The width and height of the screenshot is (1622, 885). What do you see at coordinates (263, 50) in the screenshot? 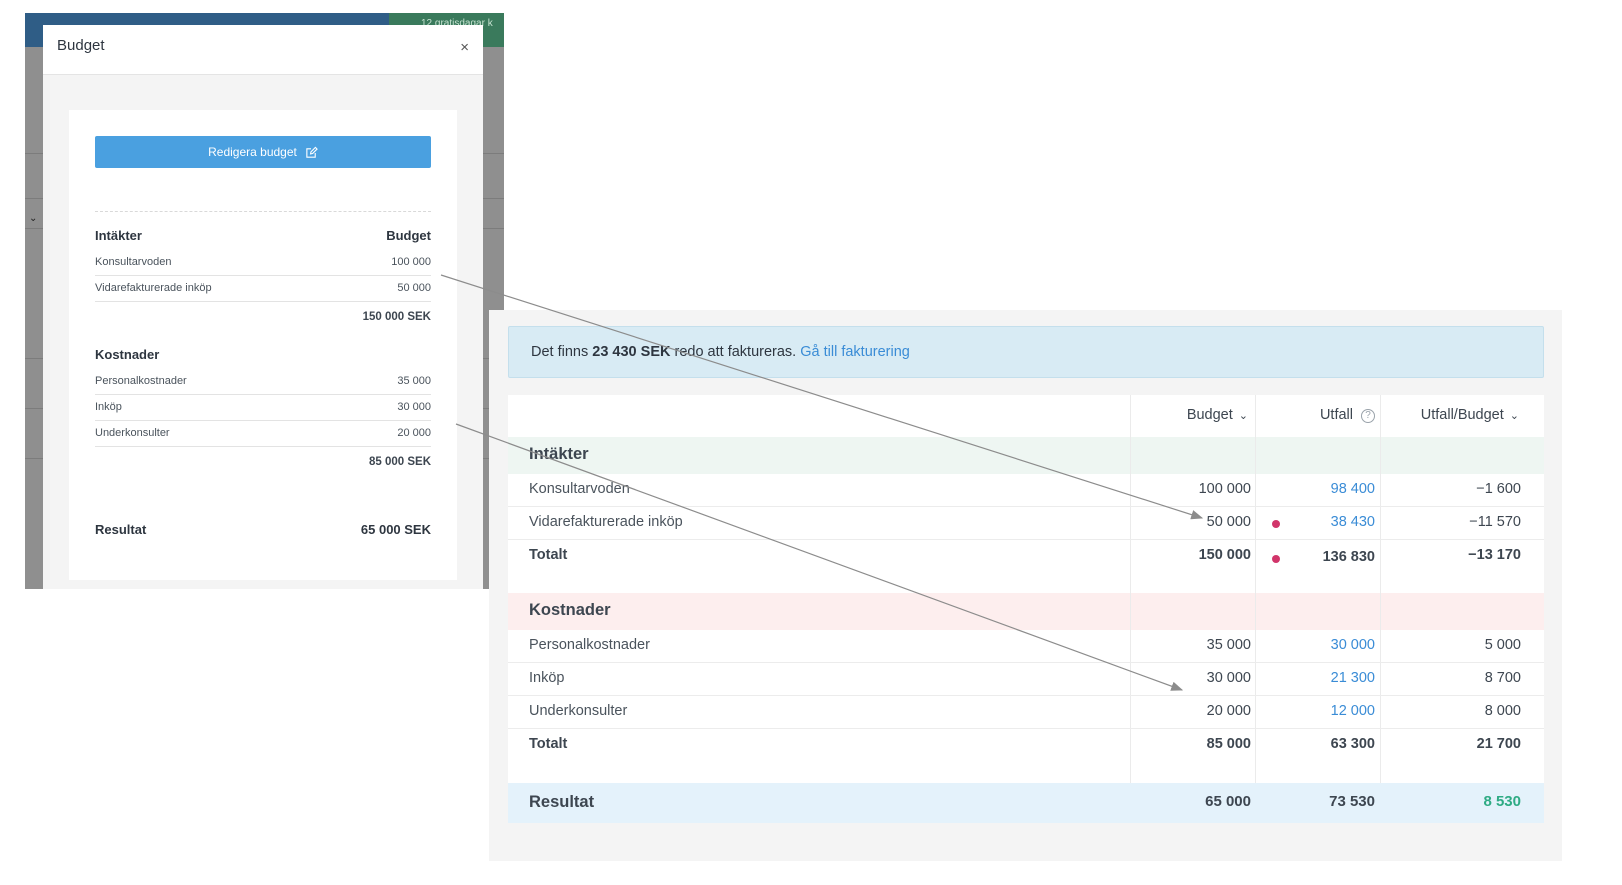
I see `modal-header: Budget ×` at bounding box center [263, 50].